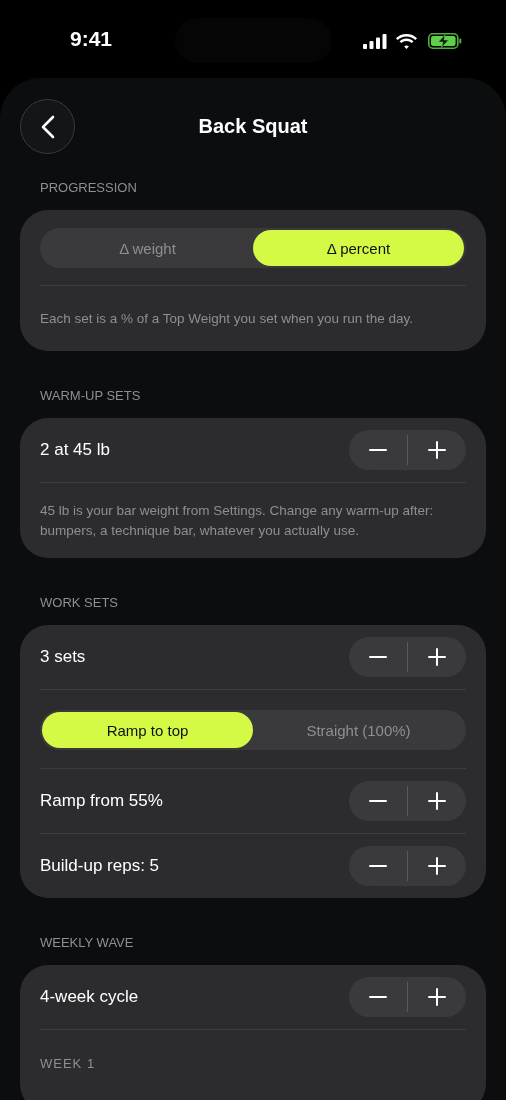 This screenshot has width=506, height=1100. What do you see at coordinates (79, 603) in the screenshot?
I see `section-label: WORK SETS` at bounding box center [79, 603].